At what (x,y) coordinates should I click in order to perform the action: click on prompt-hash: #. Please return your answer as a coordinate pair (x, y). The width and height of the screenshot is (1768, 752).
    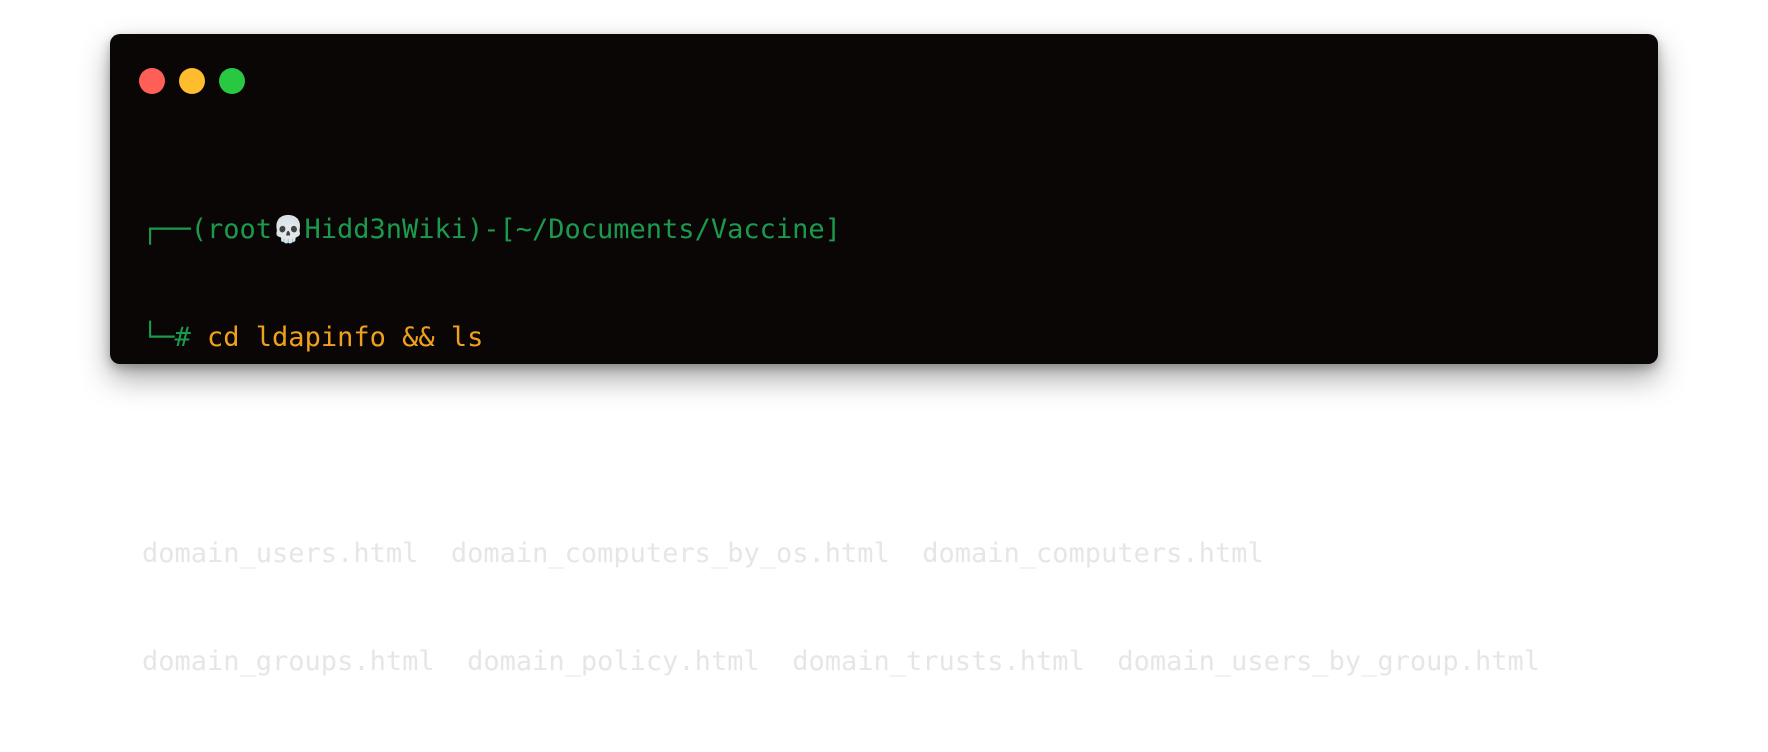
    Looking at the image, I should click on (191, 337).